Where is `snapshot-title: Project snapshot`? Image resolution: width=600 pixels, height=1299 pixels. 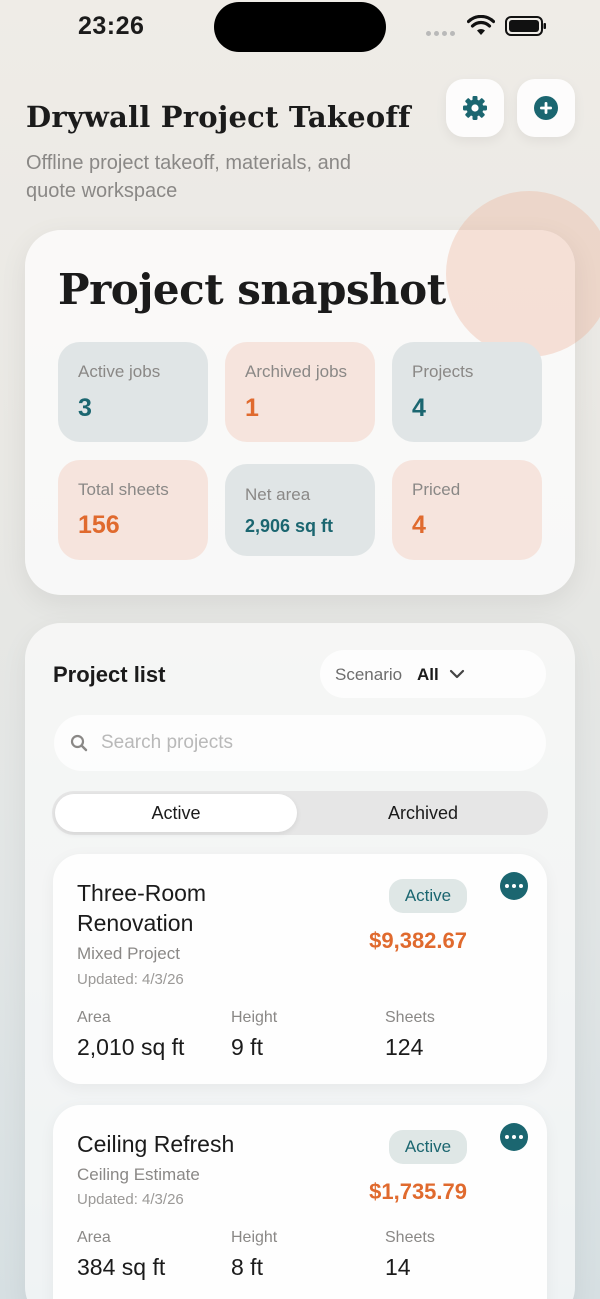 snapshot-title: Project snapshot is located at coordinates (252, 289).